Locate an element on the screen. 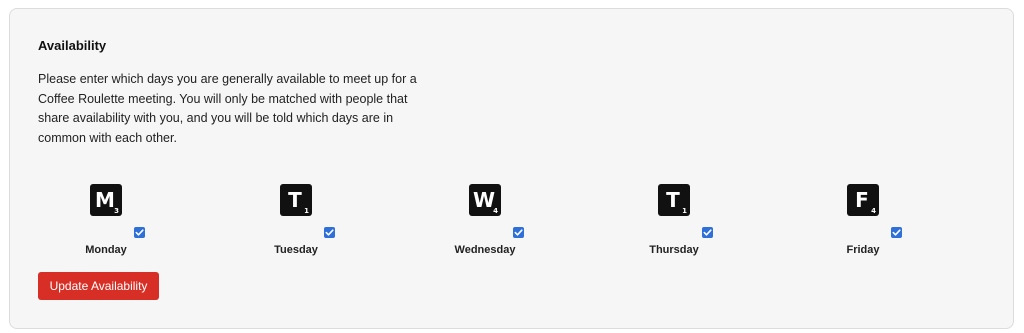  monday-label: Monday is located at coordinates (106, 250).